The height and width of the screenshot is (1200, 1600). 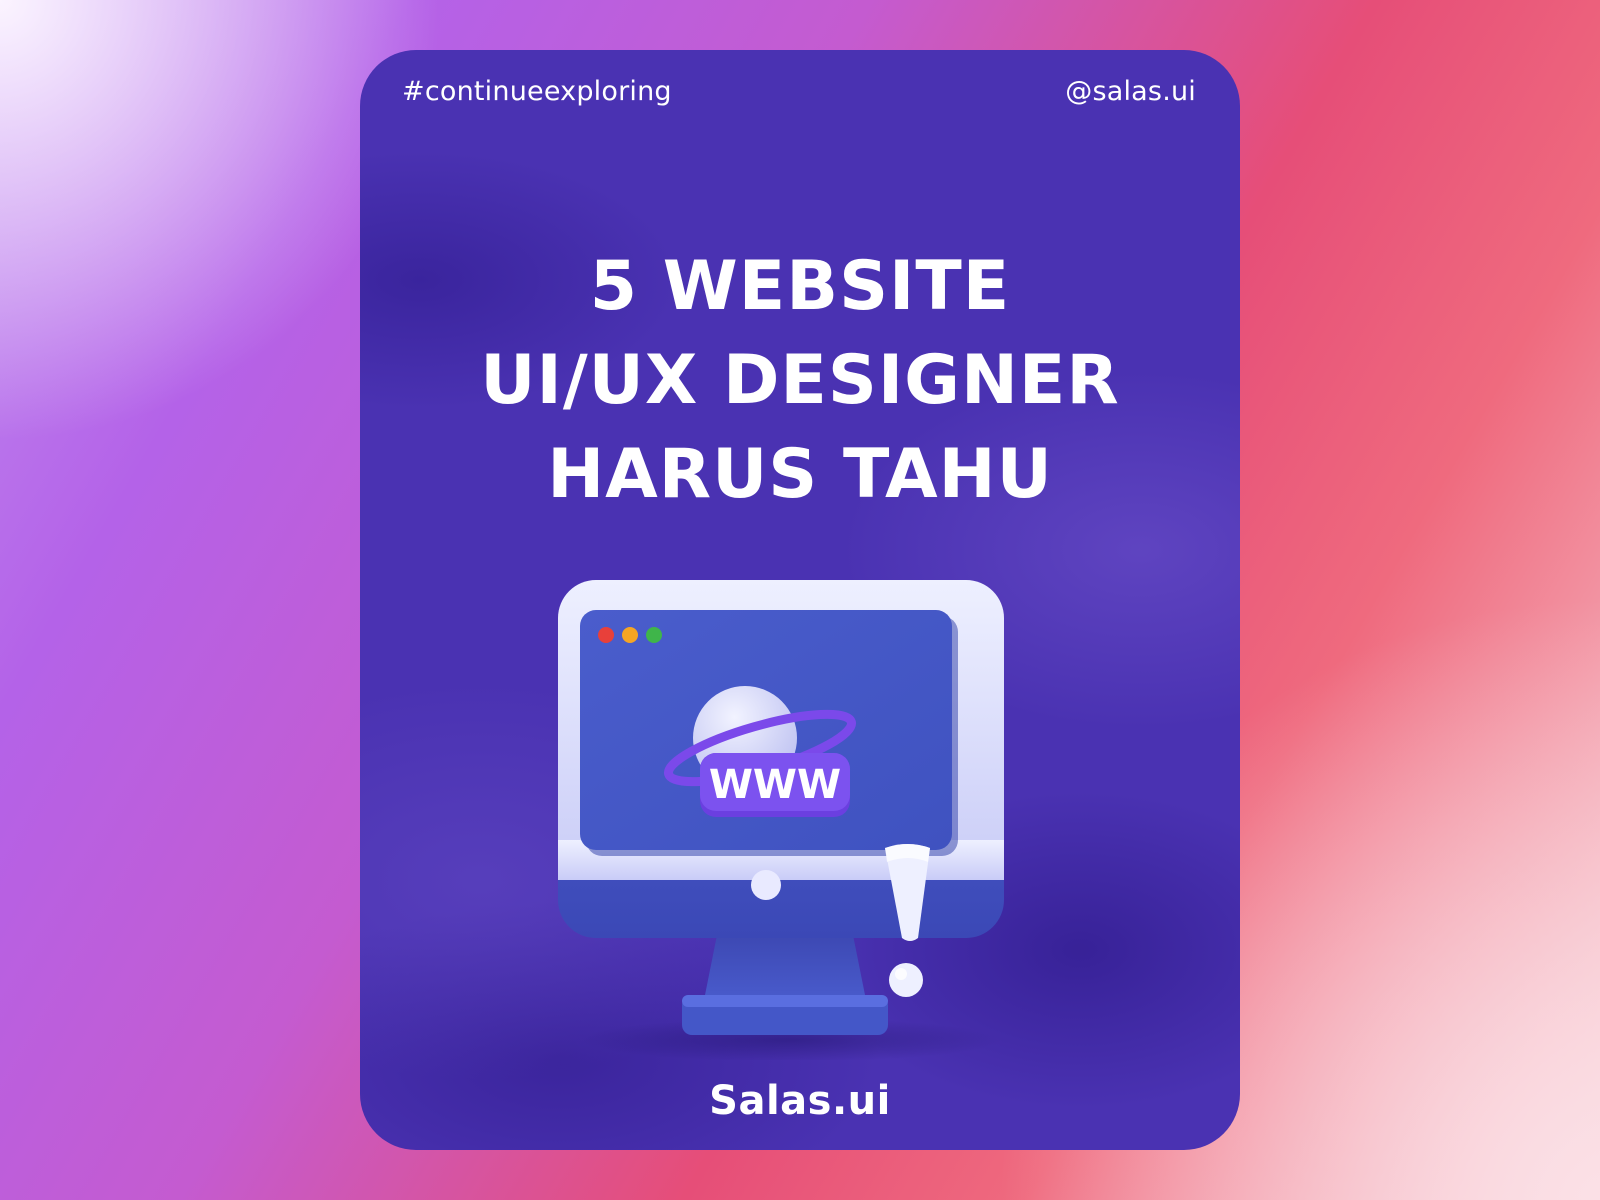 I want to click on window-dots, so click(x=630, y=635).